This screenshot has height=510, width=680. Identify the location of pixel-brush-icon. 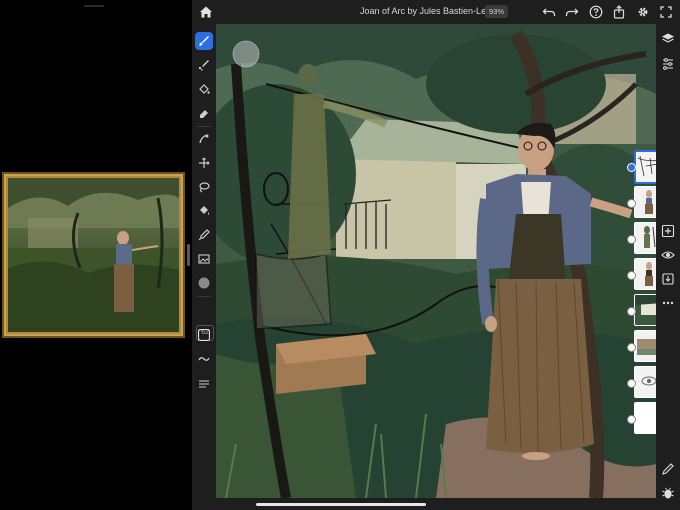
(204, 65).